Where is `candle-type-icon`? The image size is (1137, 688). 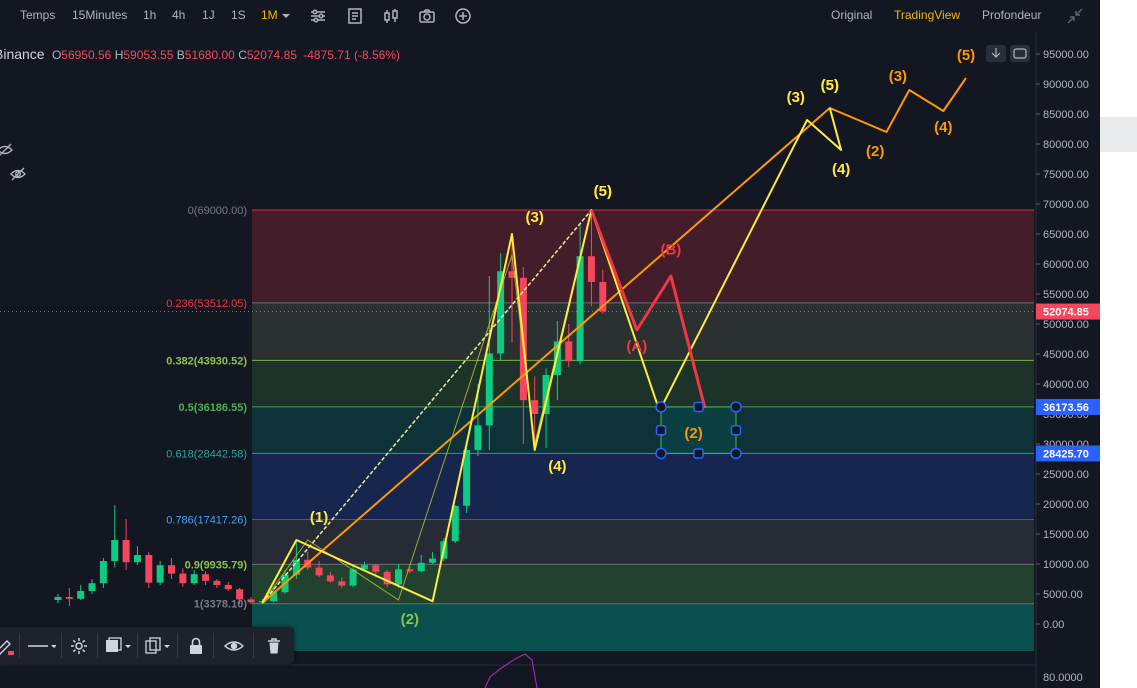 candle-type-icon is located at coordinates (391, 16).